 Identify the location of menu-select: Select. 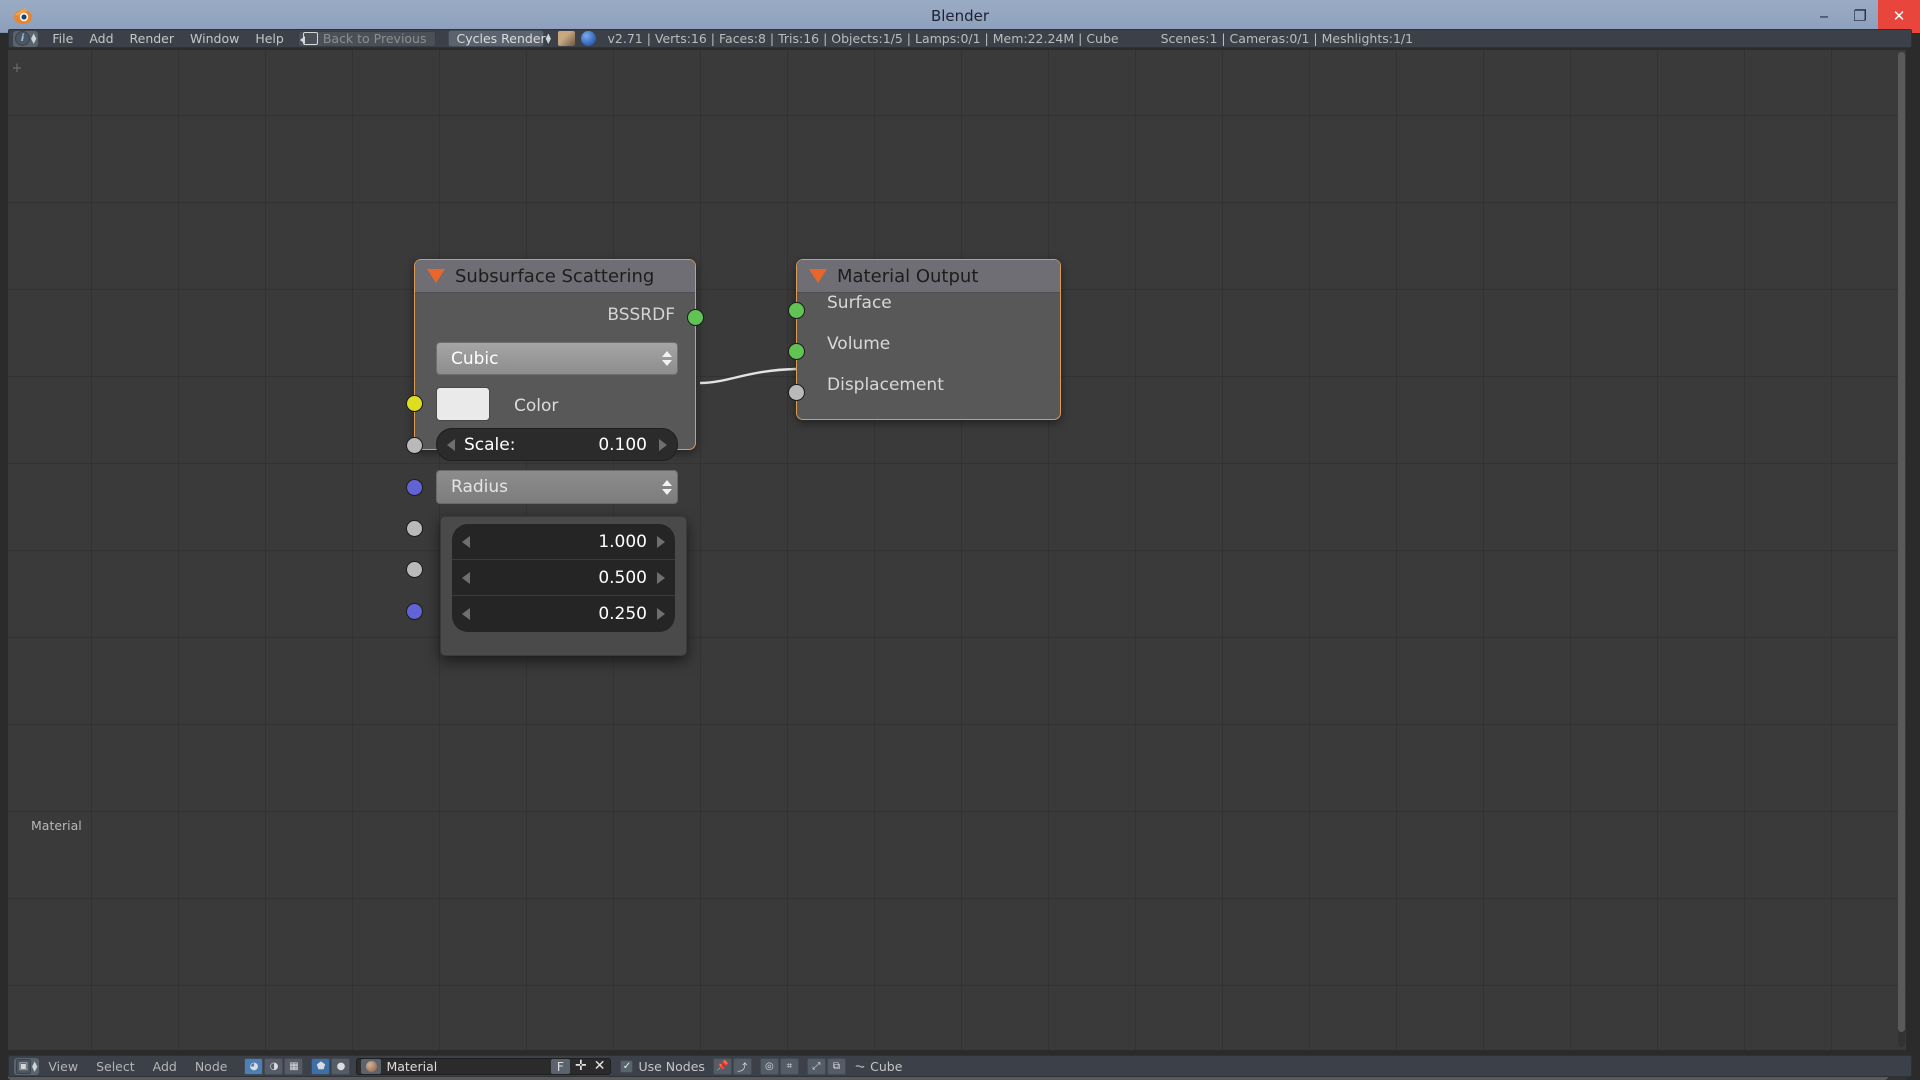
(115, 1066).